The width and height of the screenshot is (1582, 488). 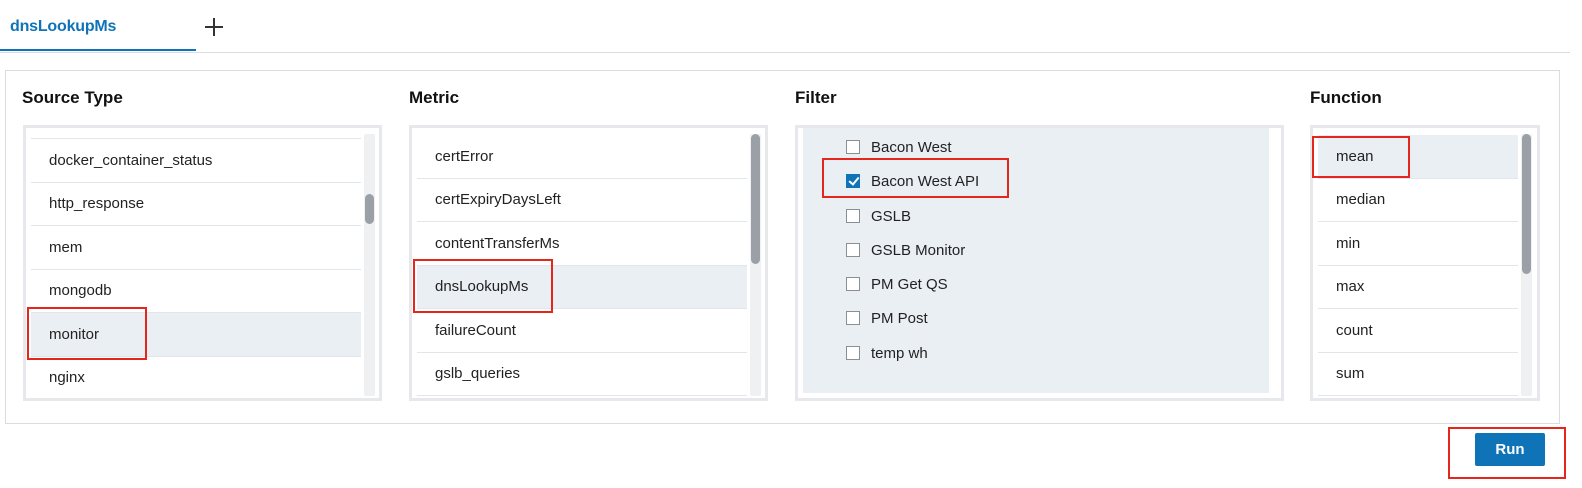 I want to click on run-button: Run, so click(x=1510, y=449).